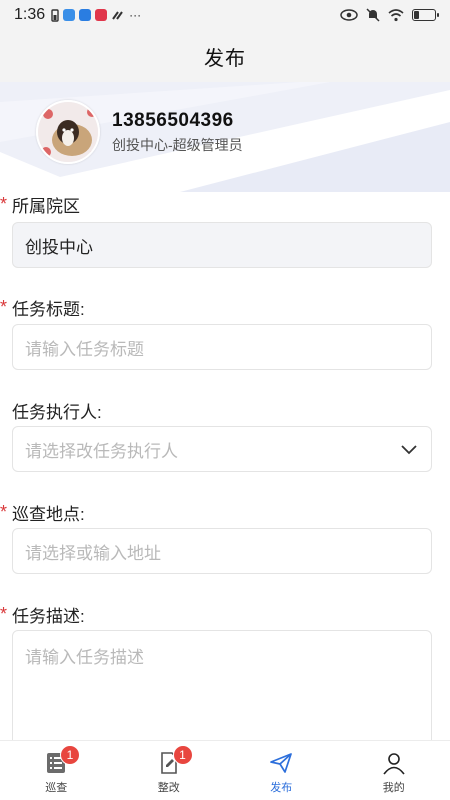  Describe the element at coordinates (373, 15) in the screenshot. I see `mute-bell-icon` at that location.